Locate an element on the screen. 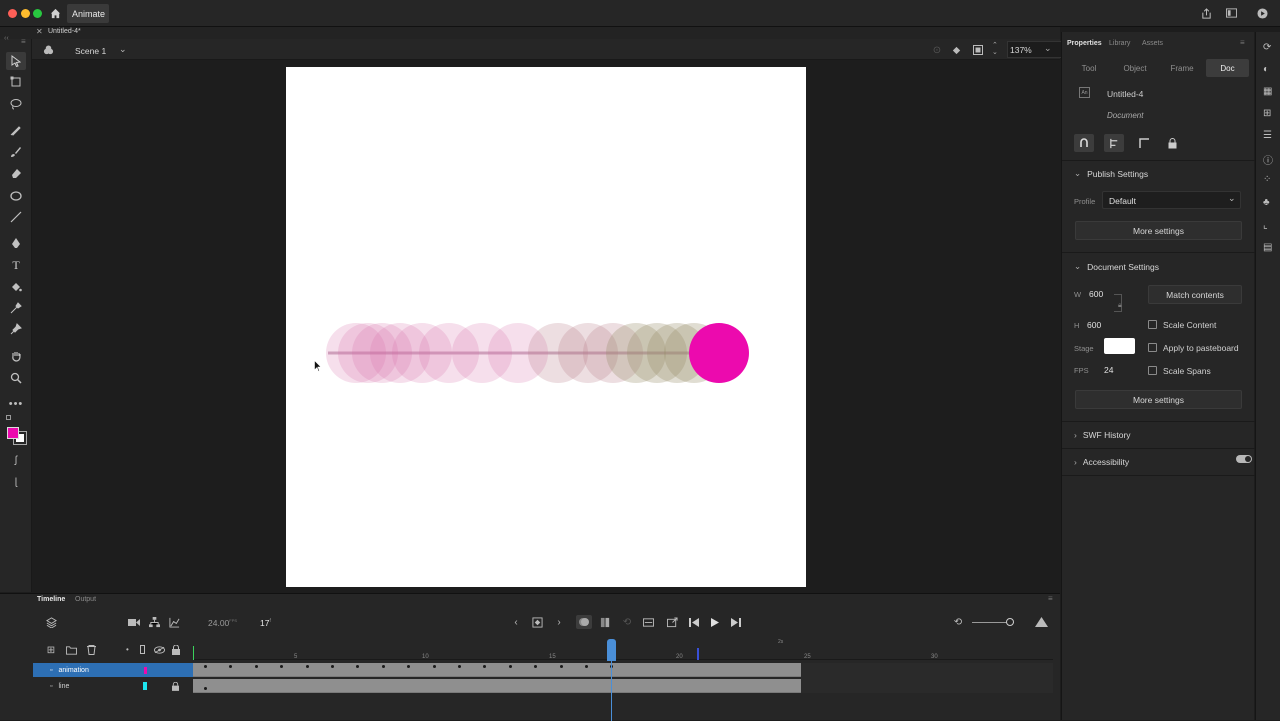  frame-ruler: 5 10 15 20 25 30 2s is located at coordinates (623, 649).